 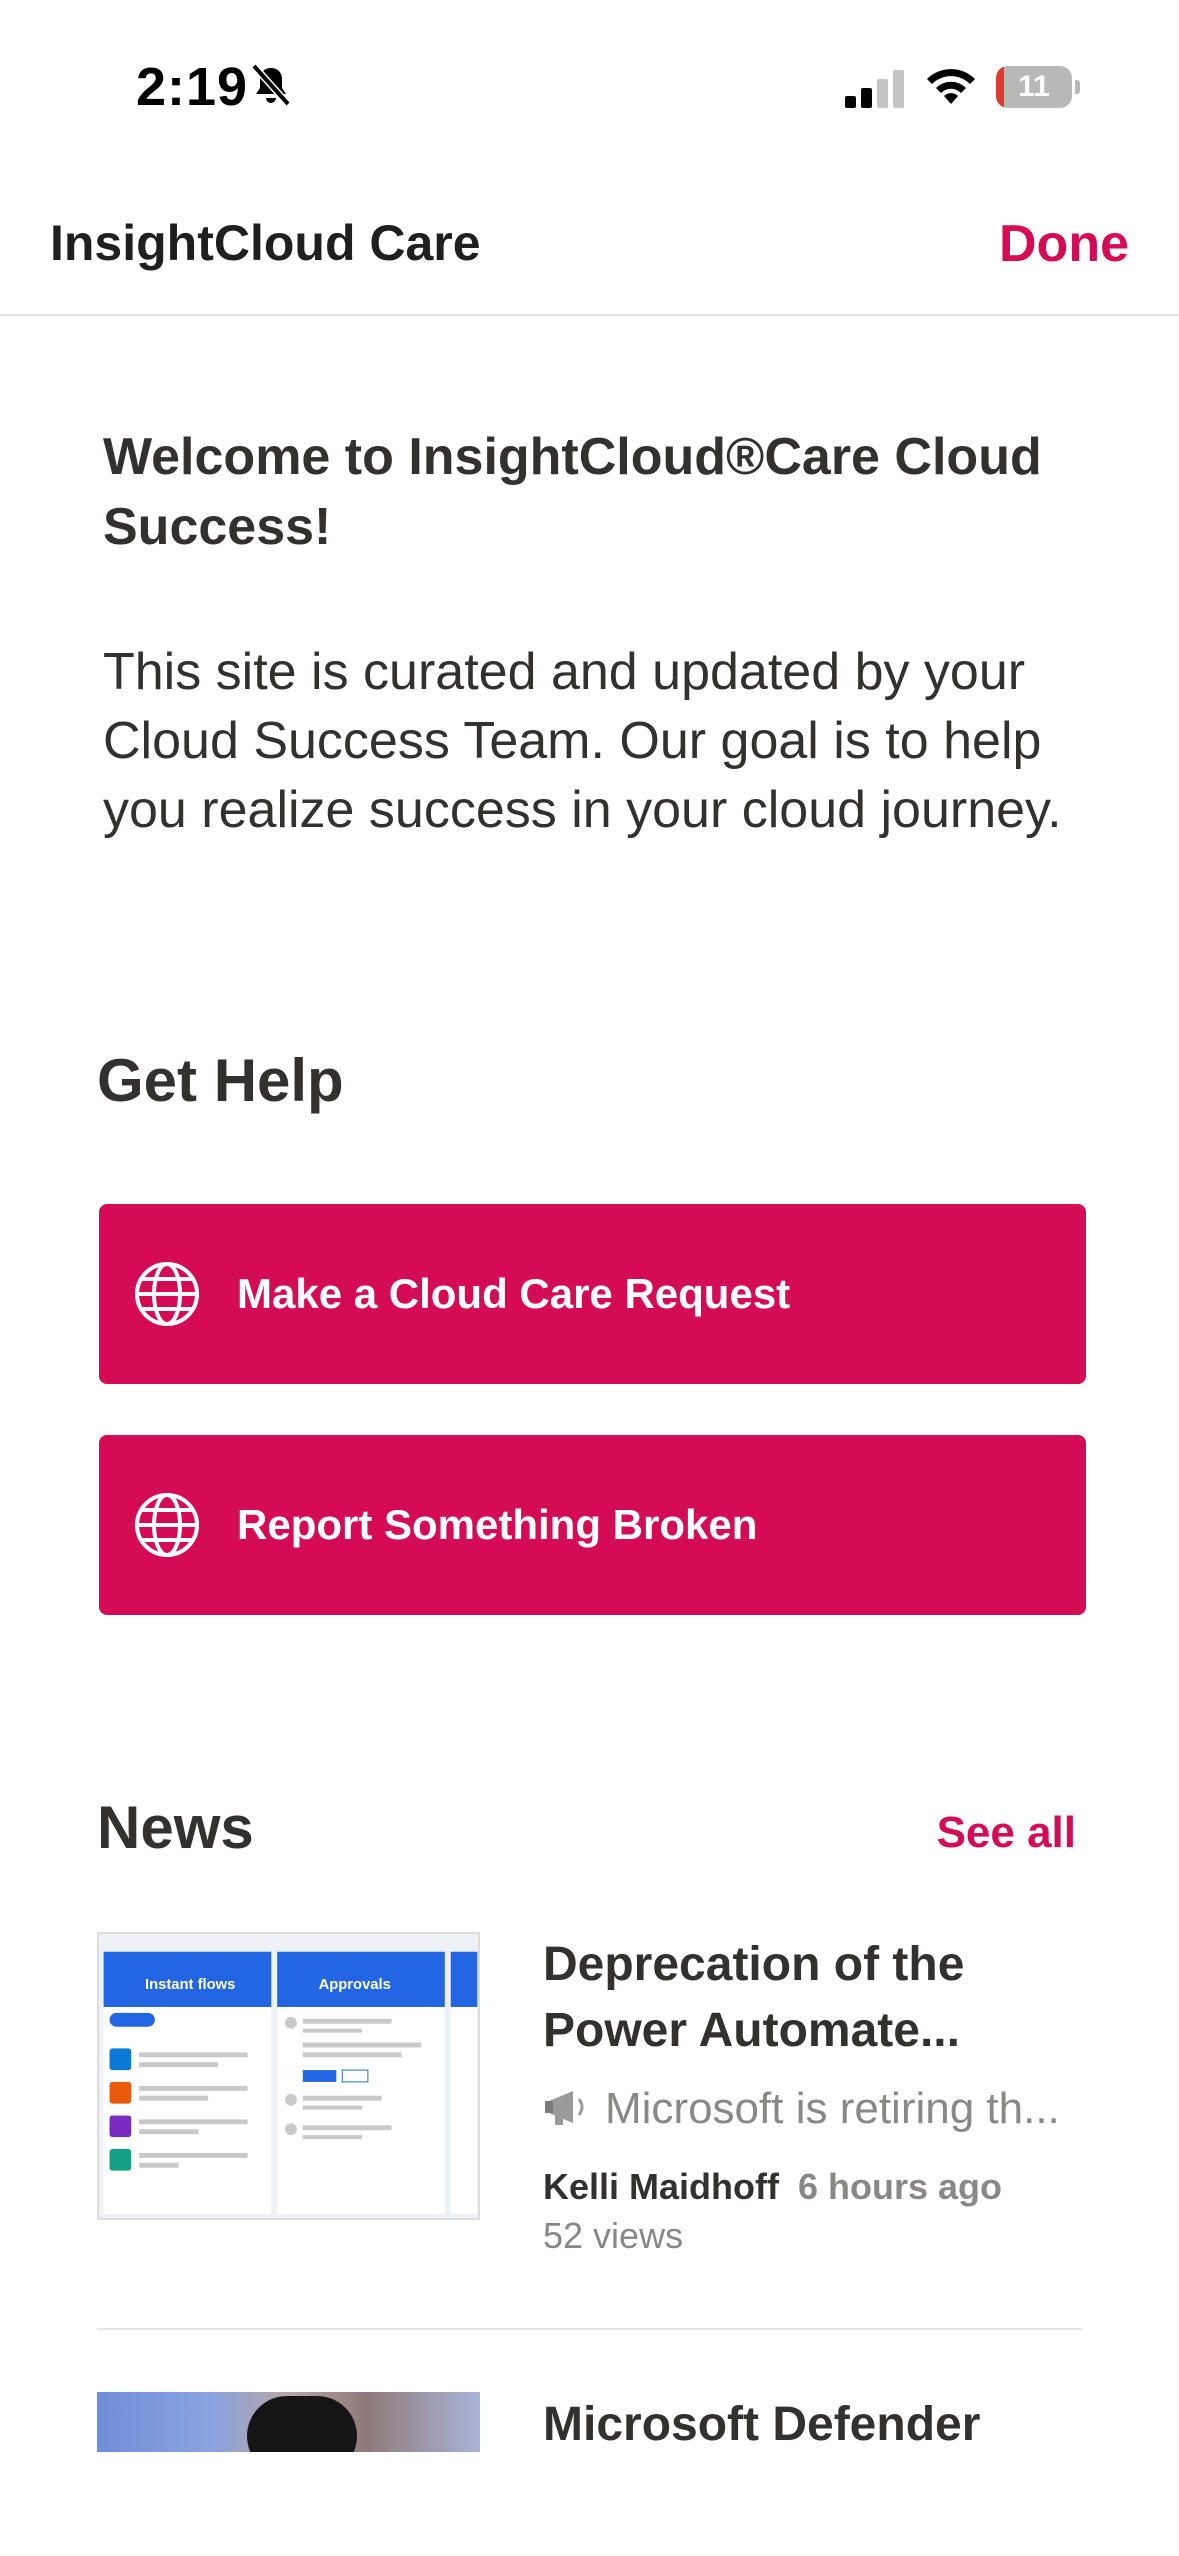 What do you see at coordinates (661, 2186) in the screenshot?
I see `news-author: Kelli Maidhoff` at bounding box center [661, 2186].